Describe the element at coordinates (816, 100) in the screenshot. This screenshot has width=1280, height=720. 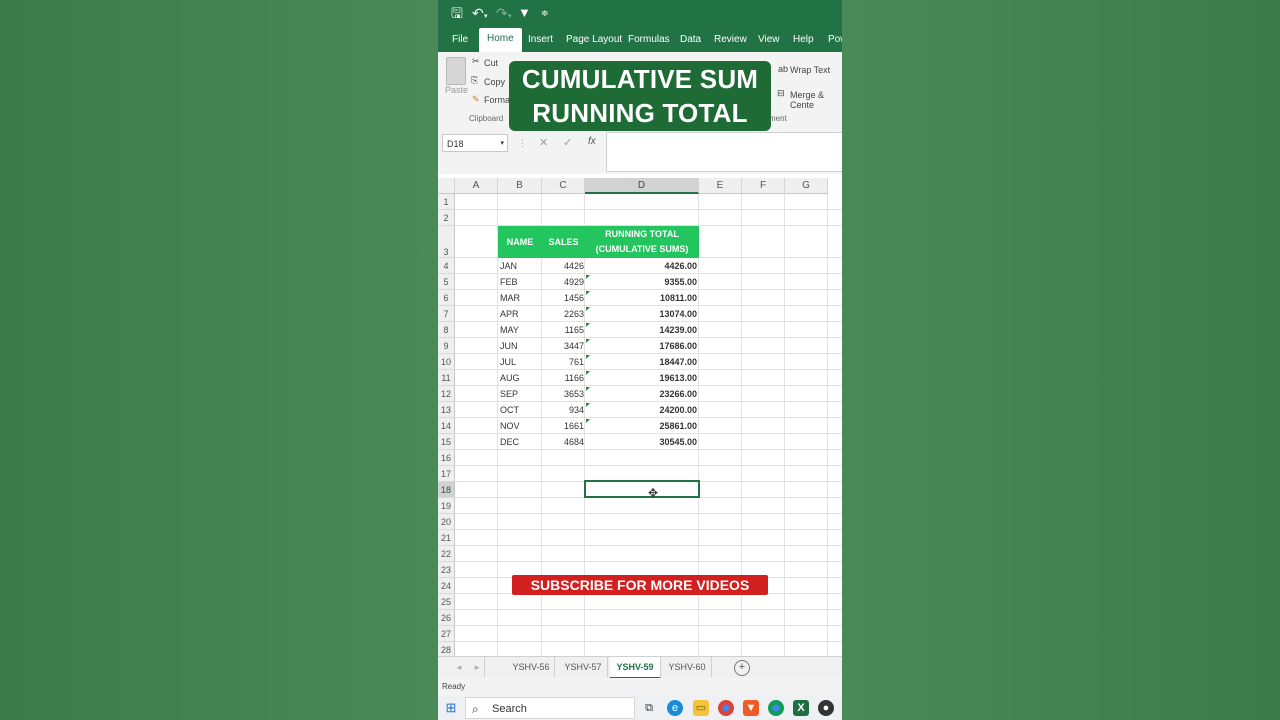
I see `merge-center-button: Merge & Cente` at that location.